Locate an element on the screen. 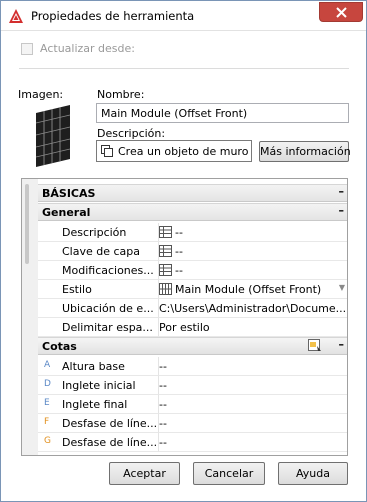 The image size is (367, 502). cancel-button: Cancelar is located at coordinates (229, 473).